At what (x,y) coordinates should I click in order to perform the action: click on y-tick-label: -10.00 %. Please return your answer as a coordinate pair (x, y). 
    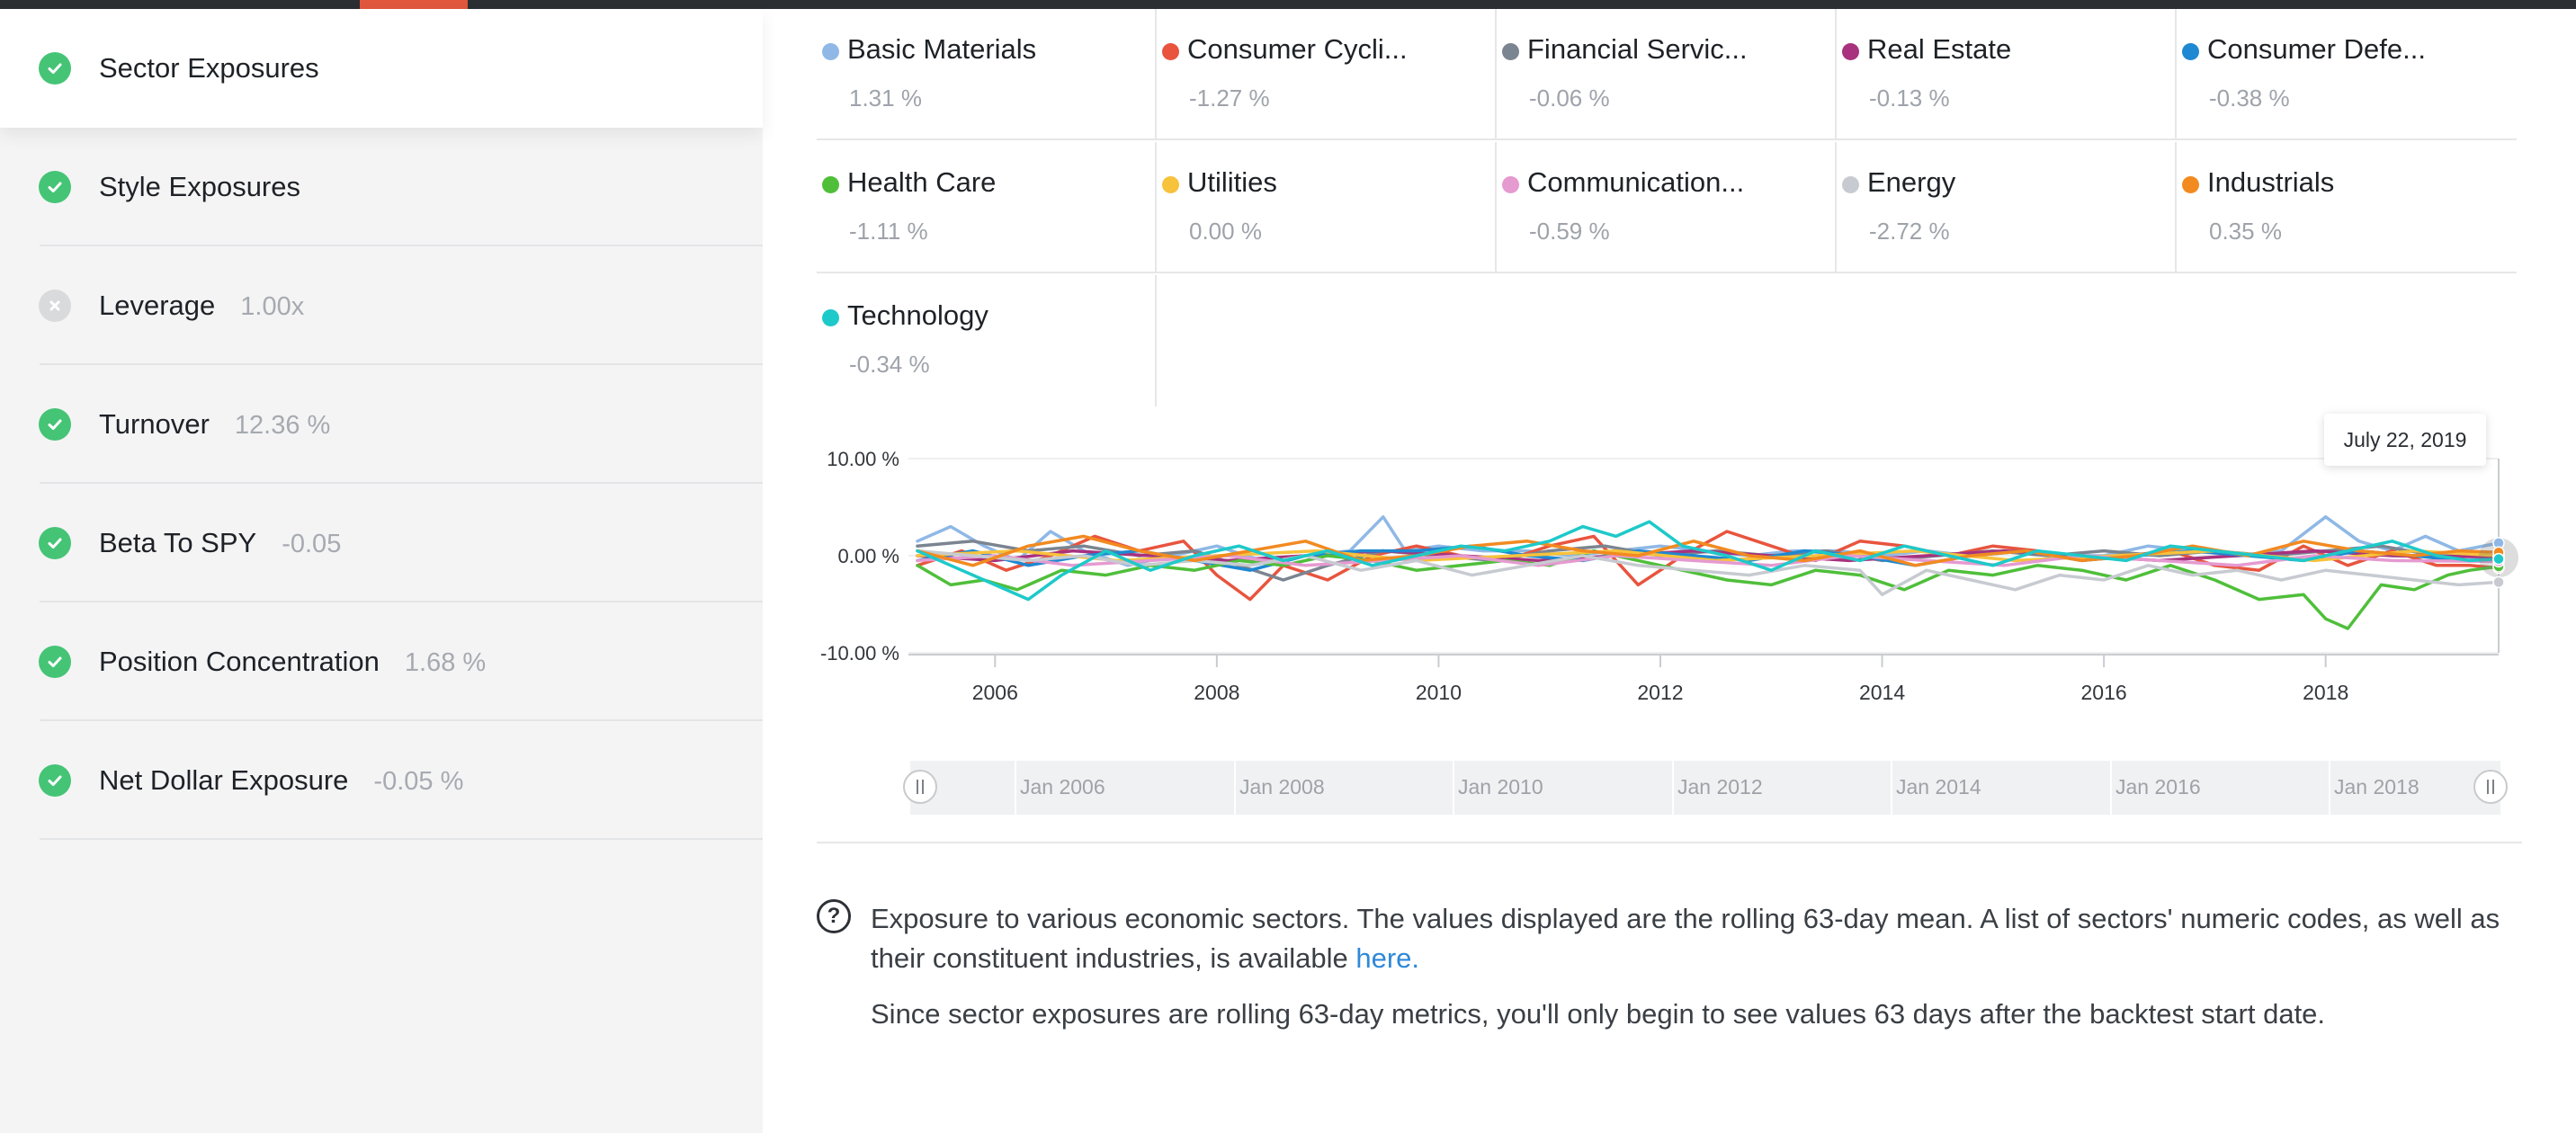
    Looking at the image, I should click on (859, 653).